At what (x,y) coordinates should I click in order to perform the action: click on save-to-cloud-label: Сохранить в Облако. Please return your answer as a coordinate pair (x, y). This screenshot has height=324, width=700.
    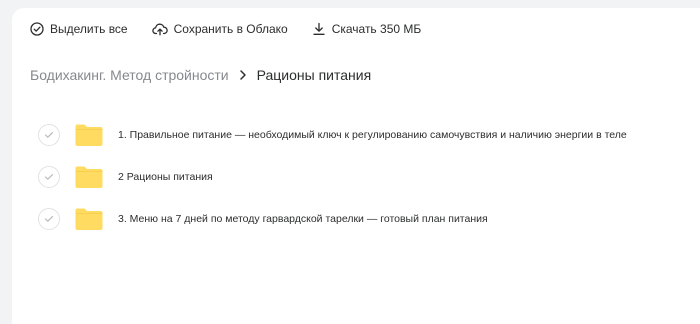
    Looking at the image, I should click on (230, 29).